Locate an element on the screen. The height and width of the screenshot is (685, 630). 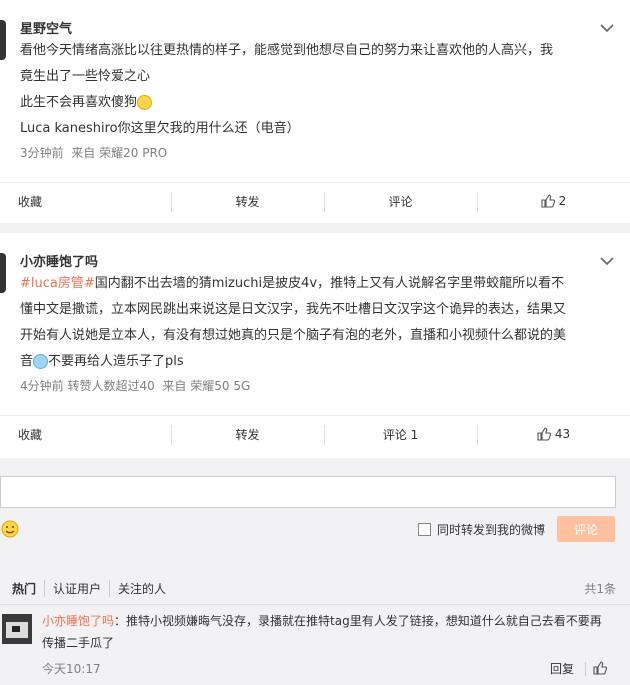
action-bar: 收藏 转发 评论 1 43 is located at coordinates (315, 433).